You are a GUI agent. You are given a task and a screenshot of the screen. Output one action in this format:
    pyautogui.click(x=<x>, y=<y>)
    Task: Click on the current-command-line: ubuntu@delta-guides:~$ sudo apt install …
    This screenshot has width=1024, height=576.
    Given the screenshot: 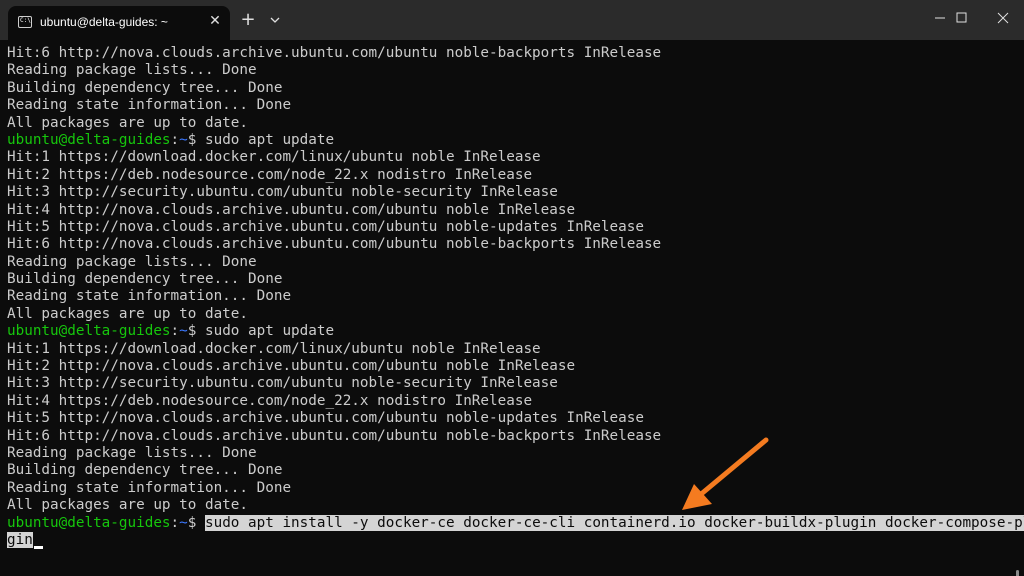 What is the action you would take?
    pyautogui.click(x=515, y=523)
    